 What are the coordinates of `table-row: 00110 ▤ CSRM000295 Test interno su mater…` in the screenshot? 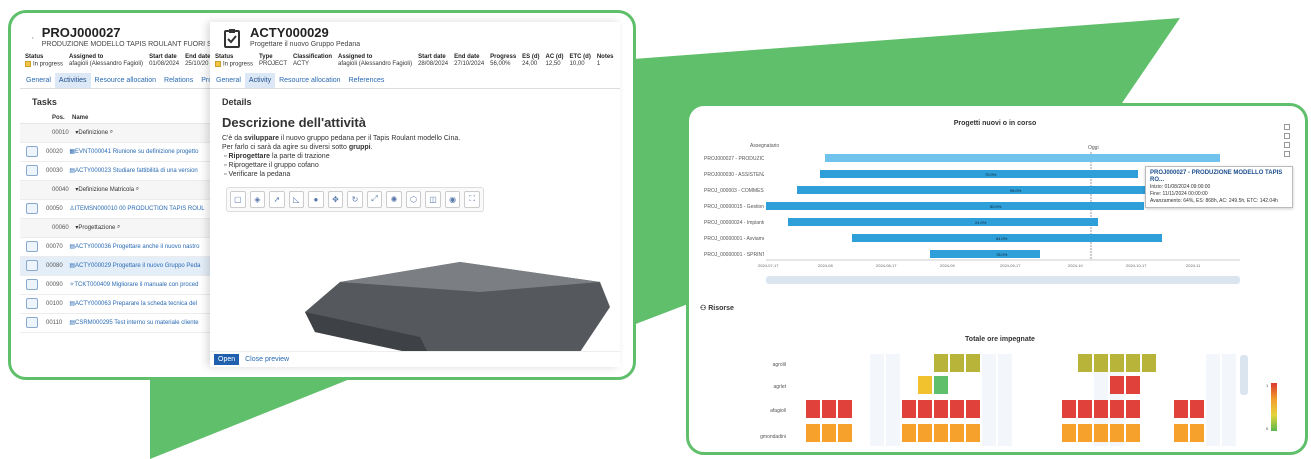 It's located at (120, 323).